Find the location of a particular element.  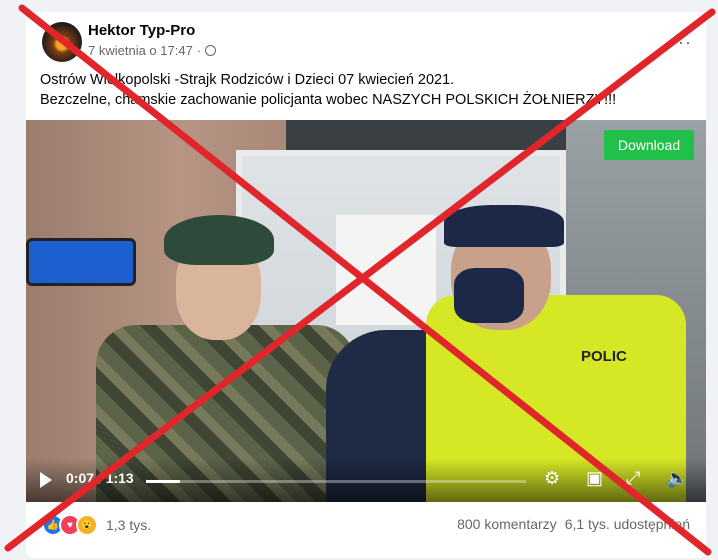

progress-track is located at coordinates (336, 481).